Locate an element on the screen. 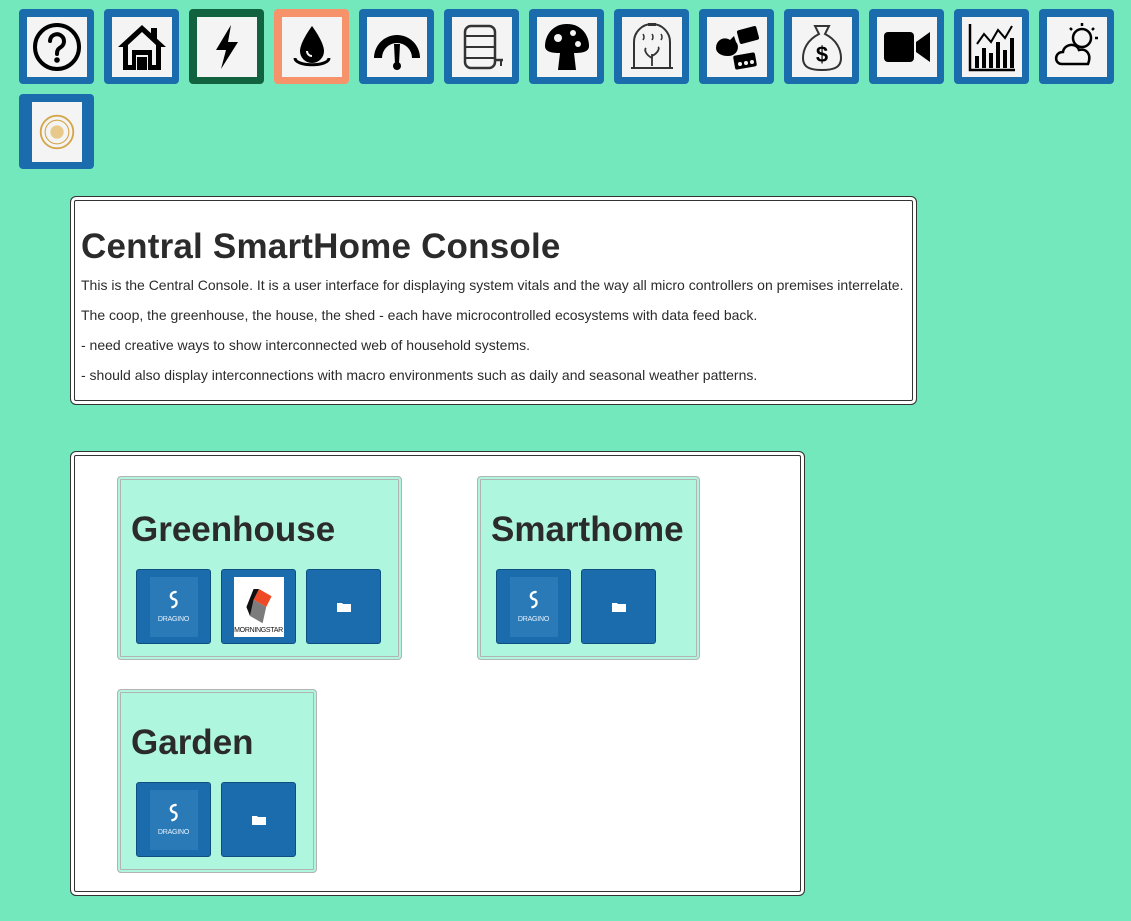  nav-video-button is located at coordinates (906, 46).